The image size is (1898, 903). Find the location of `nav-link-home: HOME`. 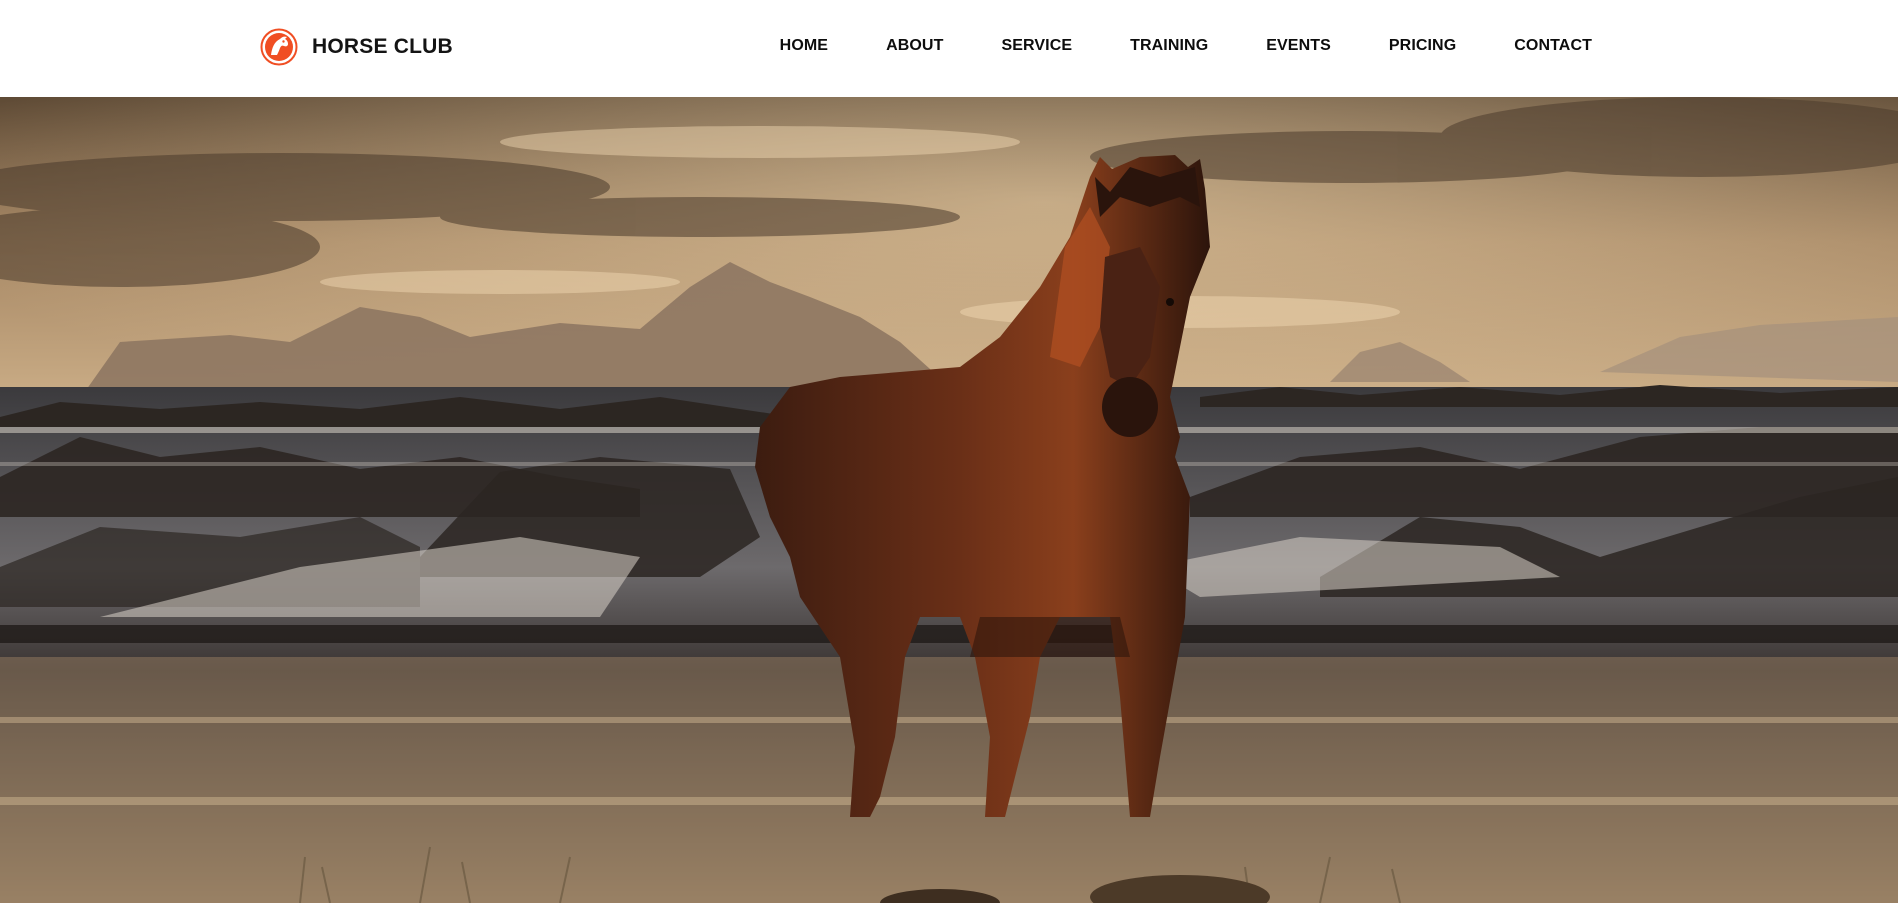

nav-link-home: HOME is located at coordinates (804, 46).